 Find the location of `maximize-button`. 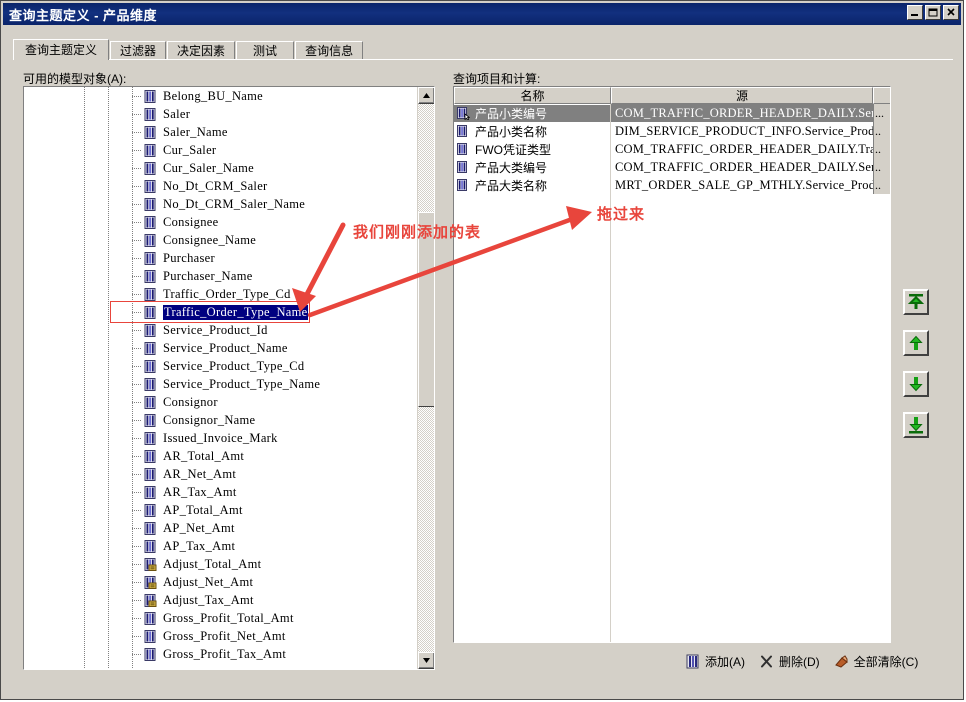

maximize-button is located at coordinates (933, 12).